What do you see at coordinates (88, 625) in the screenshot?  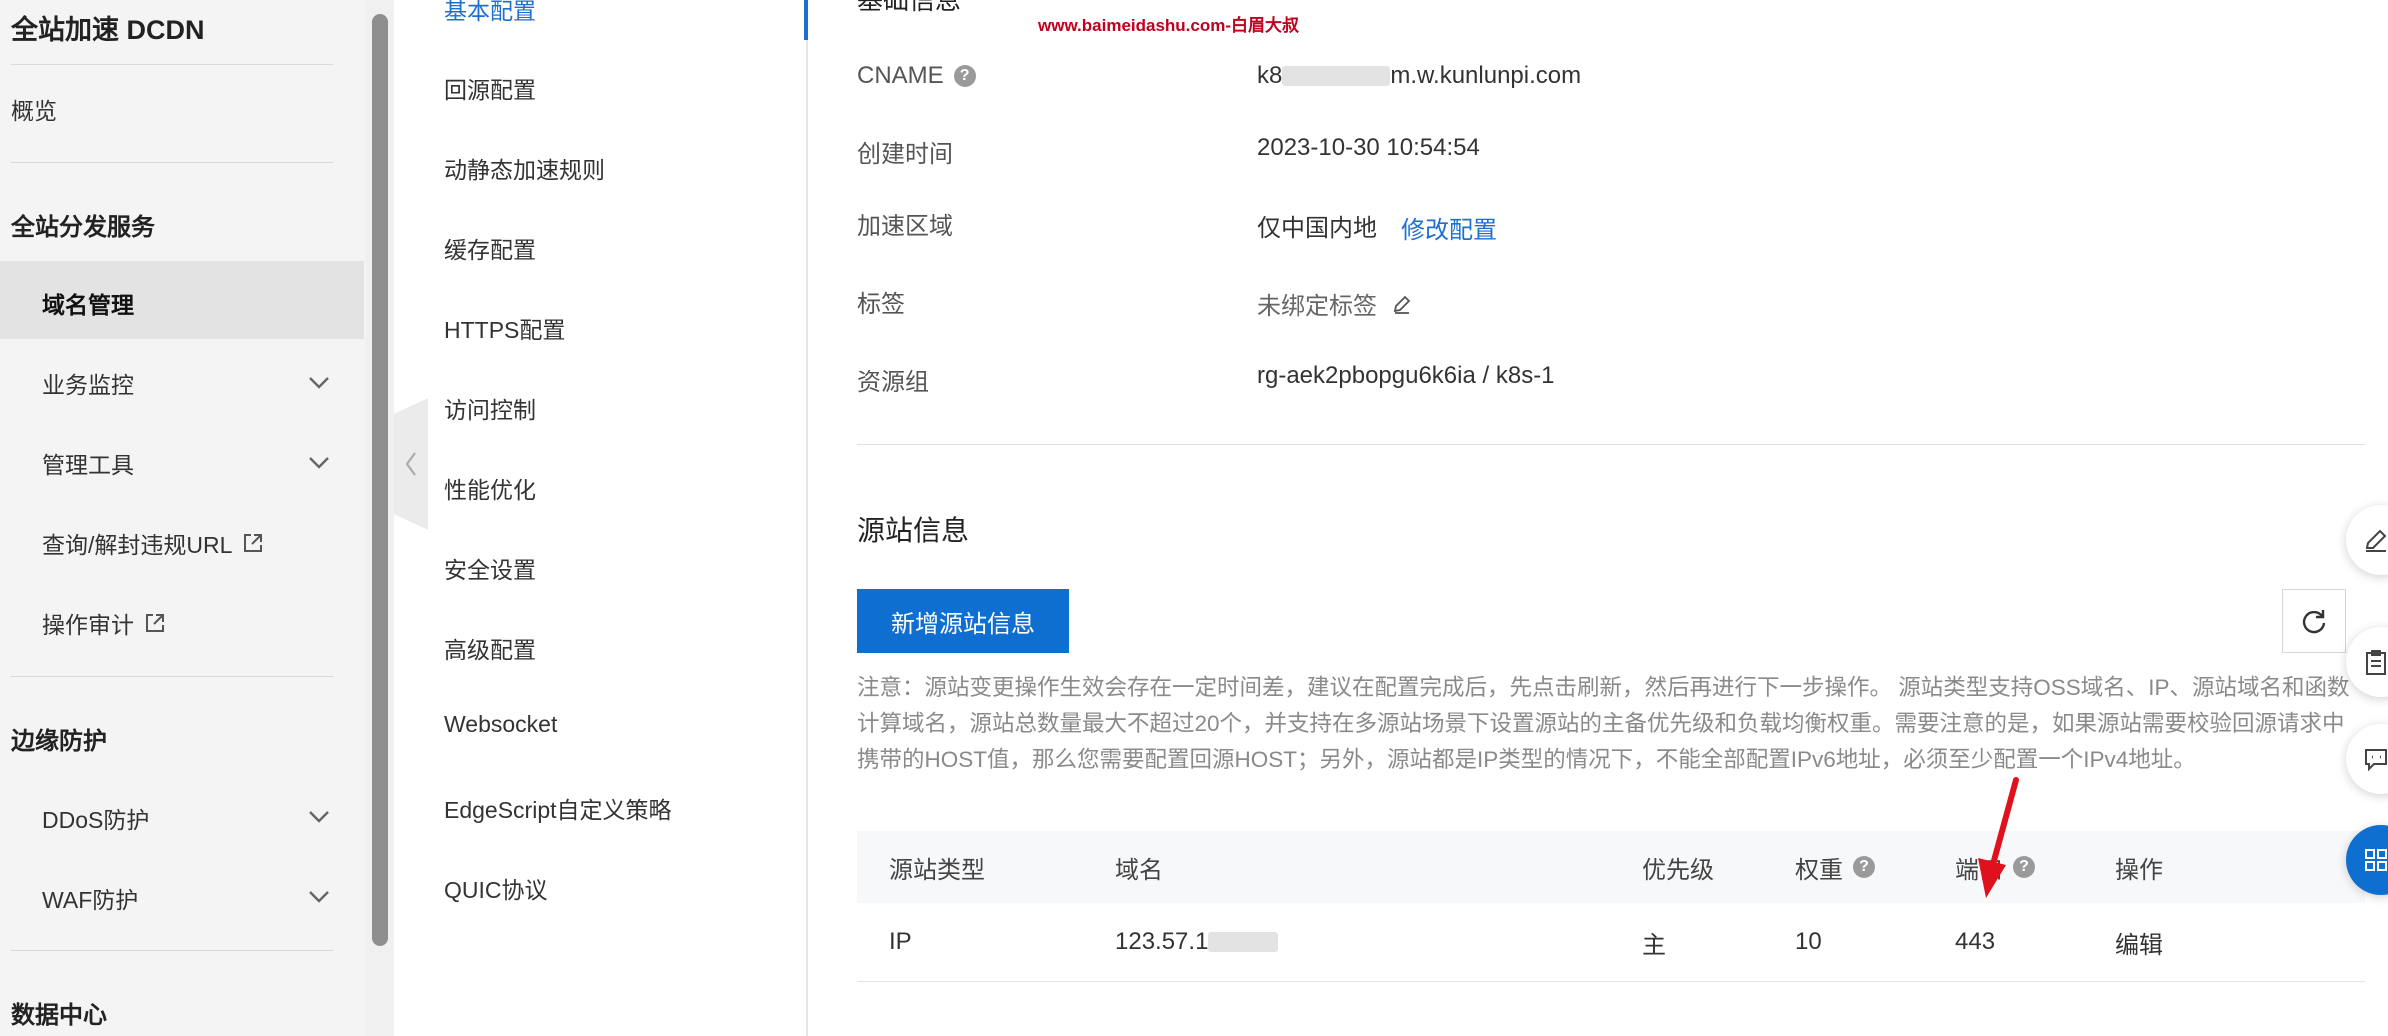 I see `nav-item-op-audit-label: 操作审计` at bounding box center [88, 625].